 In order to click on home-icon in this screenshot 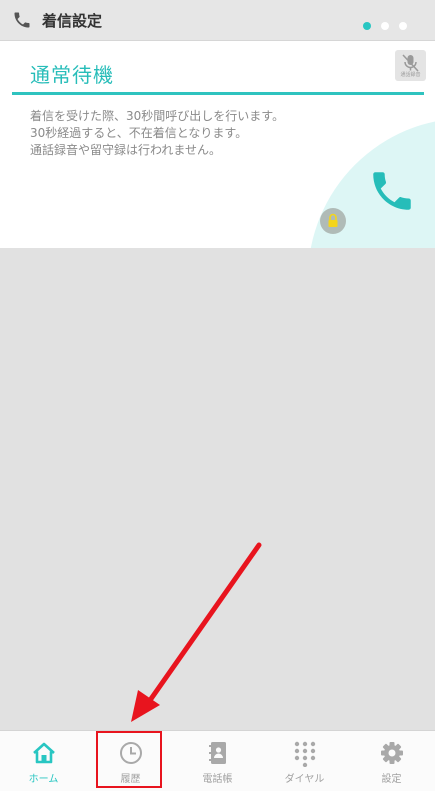, I will do `click(43, 753)`.